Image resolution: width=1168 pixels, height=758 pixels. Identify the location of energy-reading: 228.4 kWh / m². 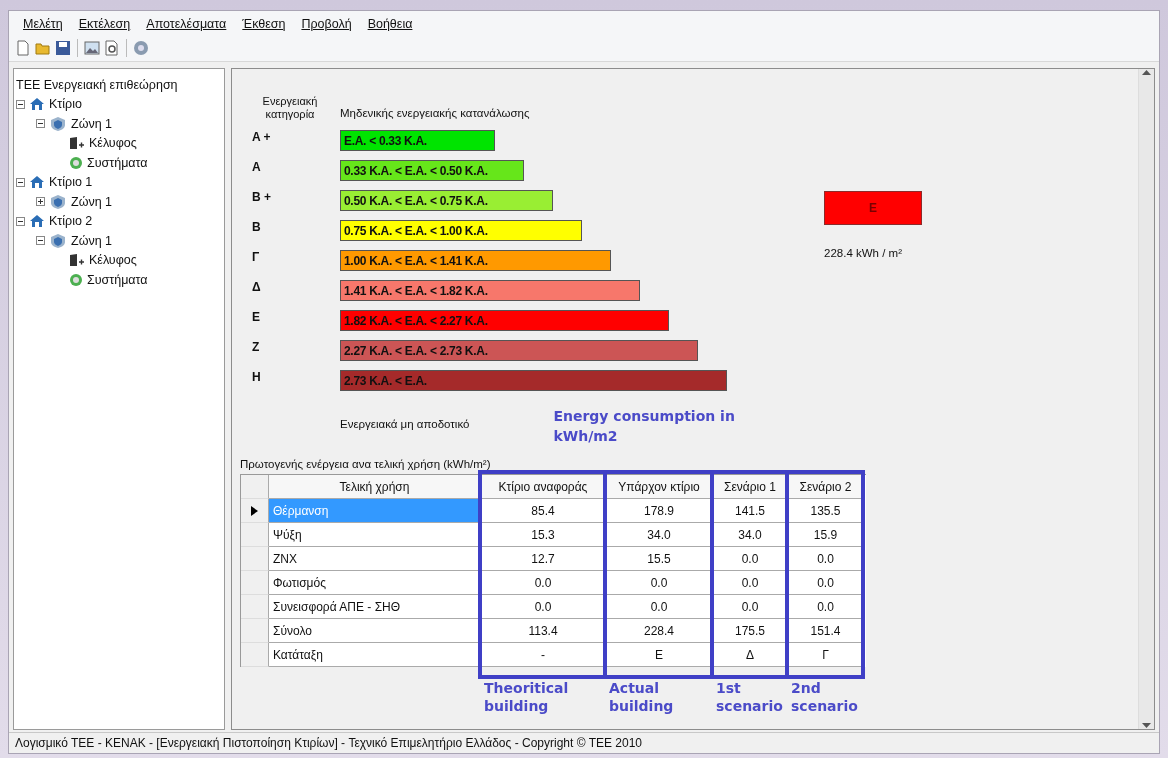
(863, 253).